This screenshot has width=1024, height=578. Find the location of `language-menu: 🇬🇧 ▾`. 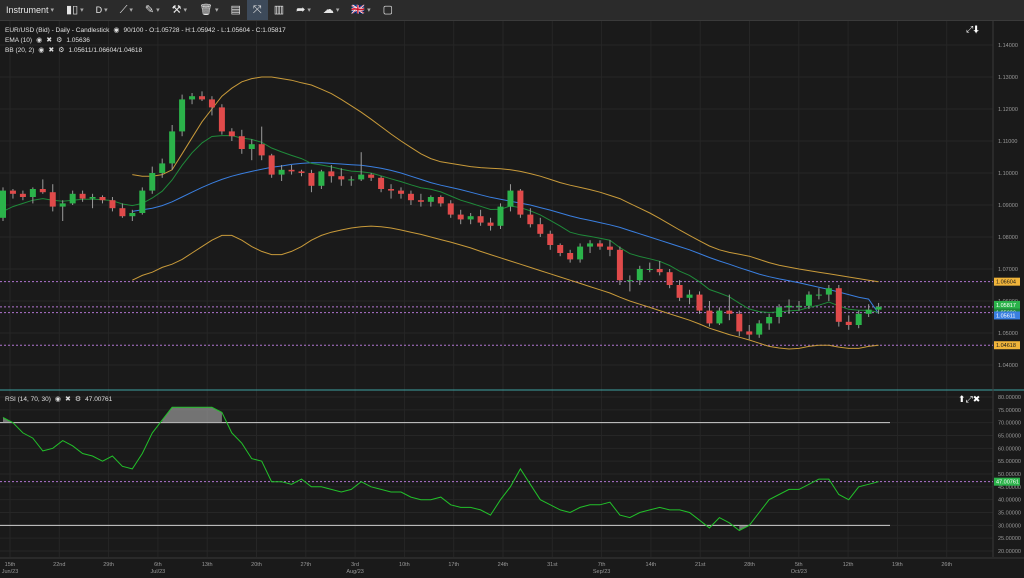

language-menu: 🇬🇧 ▾ is located at coordinates (360, 10).